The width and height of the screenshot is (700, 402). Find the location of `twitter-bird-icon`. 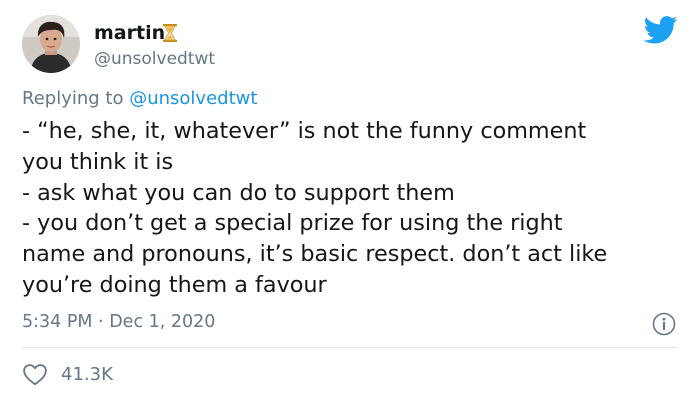

twitter-bird-icon is located at coordinates (660, 32).